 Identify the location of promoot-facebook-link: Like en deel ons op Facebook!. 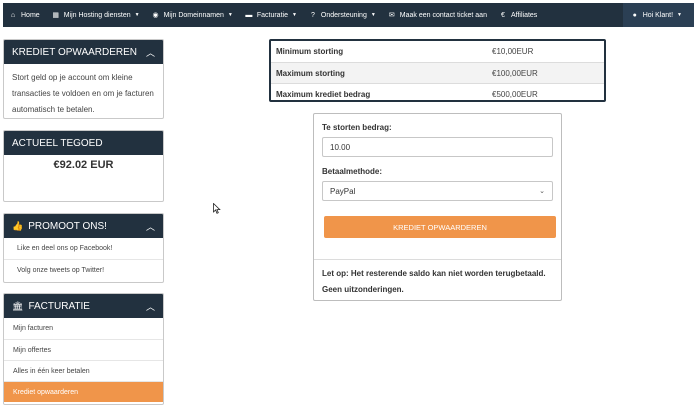
(83, 248).